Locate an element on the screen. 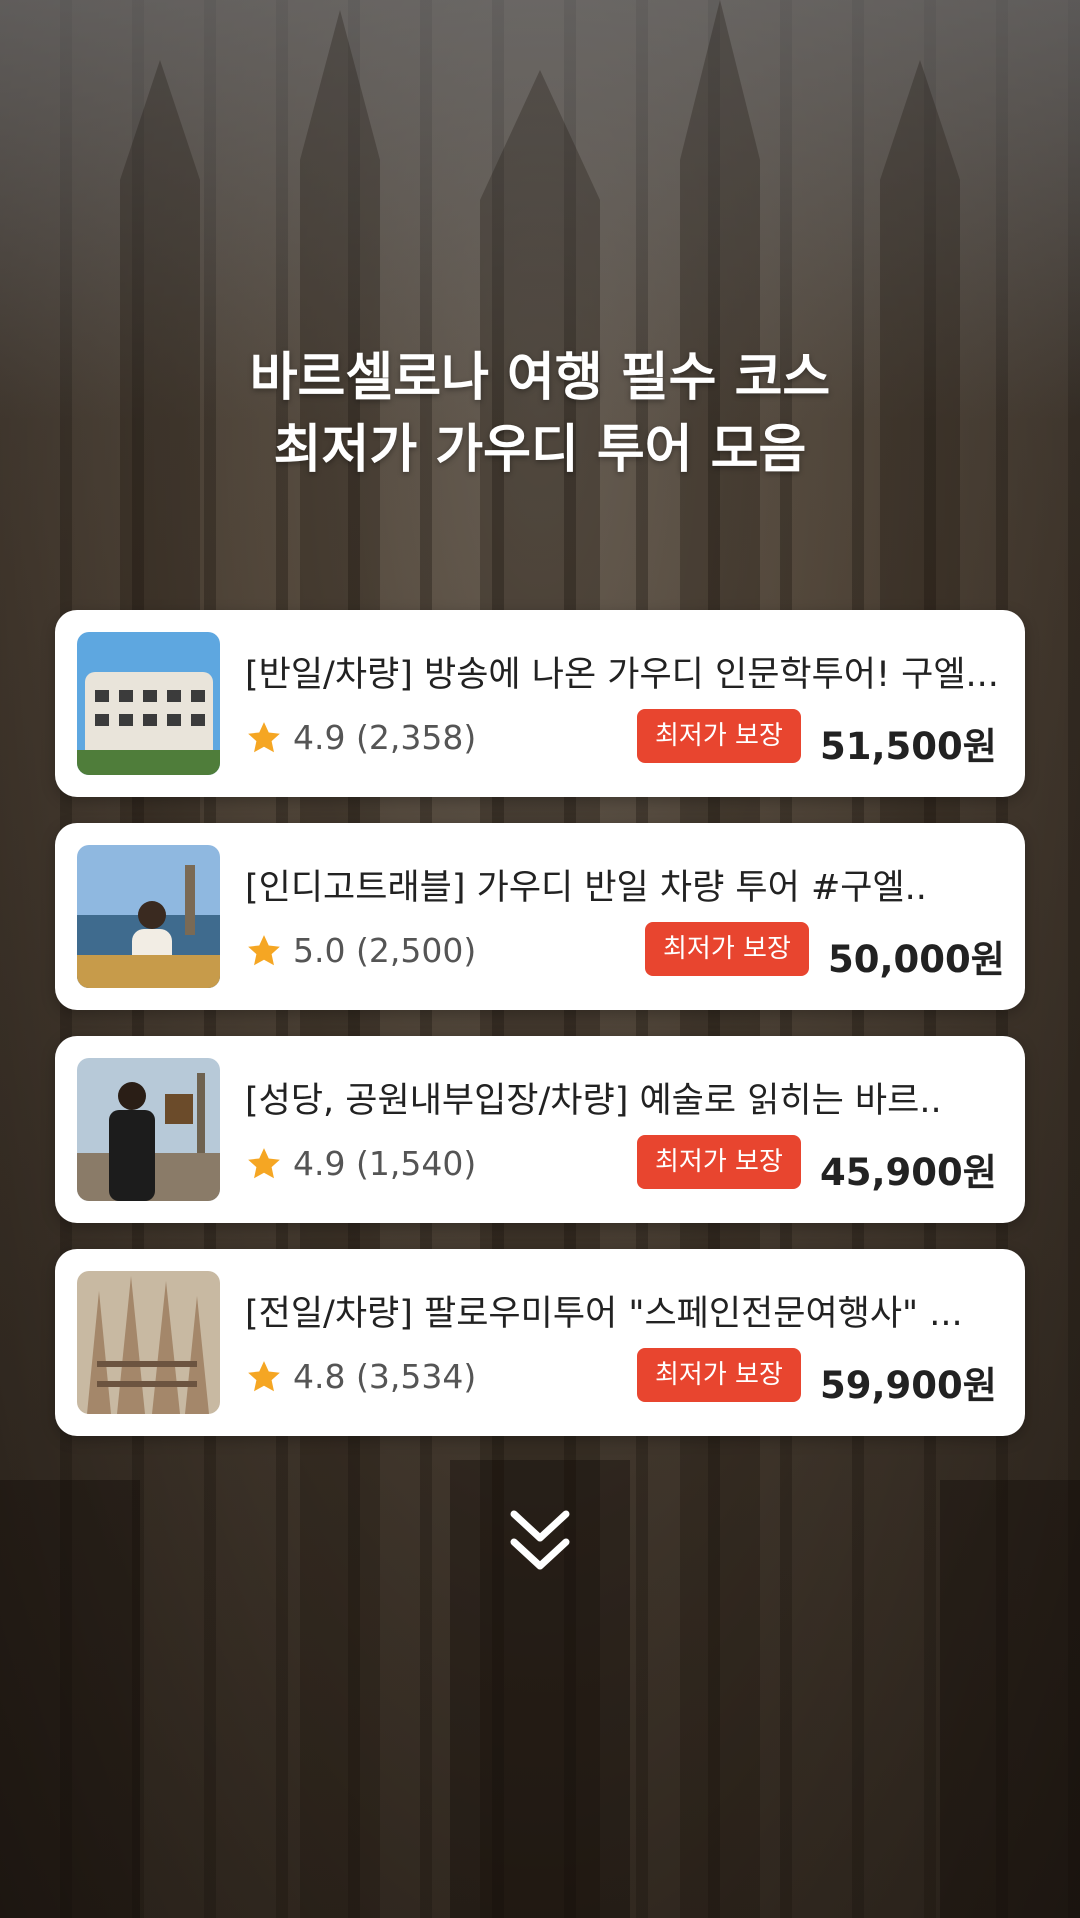 This screenshot has width=1080, height=1918. tour-price: 45,900원 is located at coordinates (908, 1172).